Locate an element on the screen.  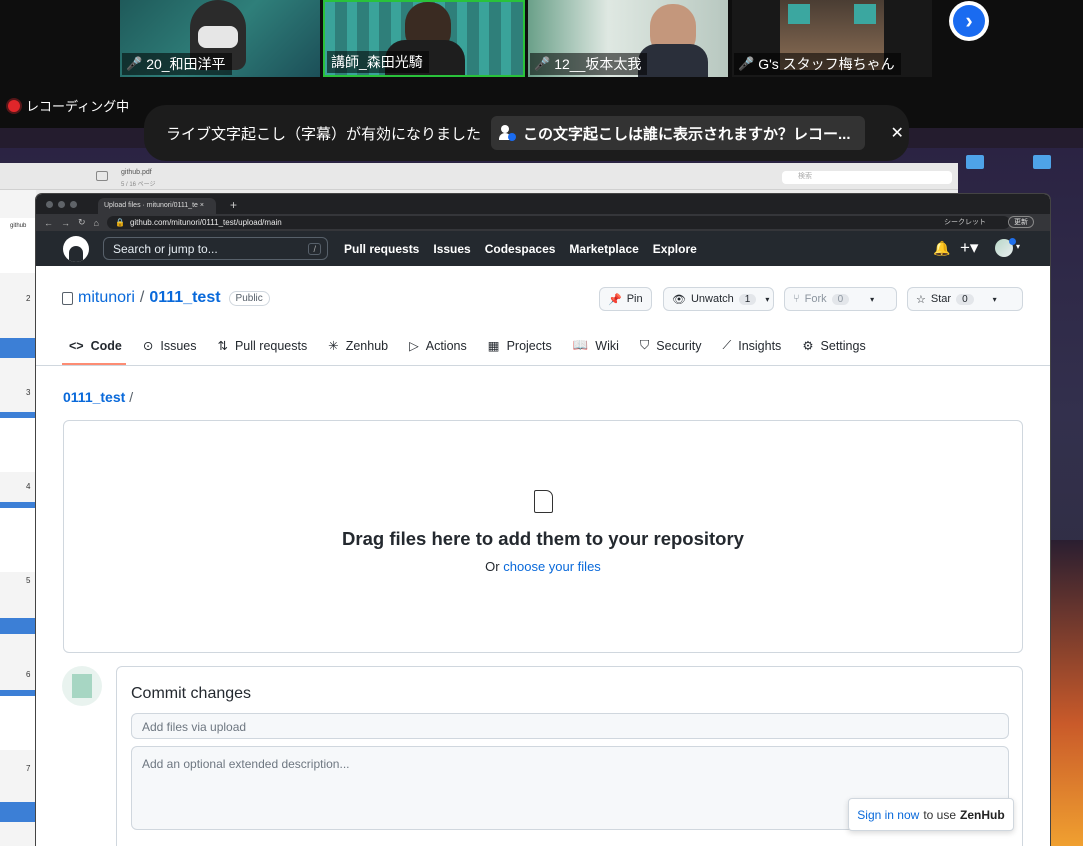
pin-label: Pin is located at coordinates (634, 299).